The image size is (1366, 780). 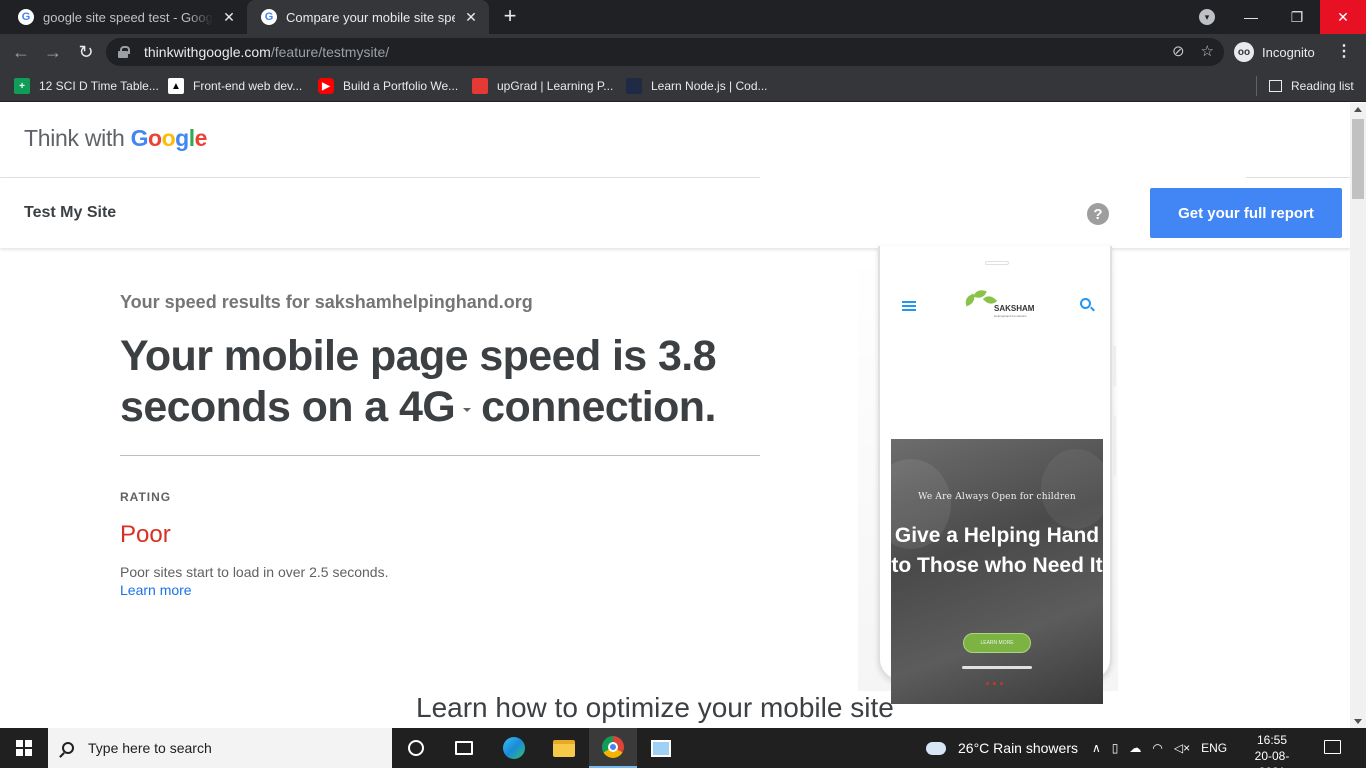 What do you see at coordinates (1135, 748) in the screenshot?
I see `cloud-sync-icon: ☁` at bounding box center [1135, 748].